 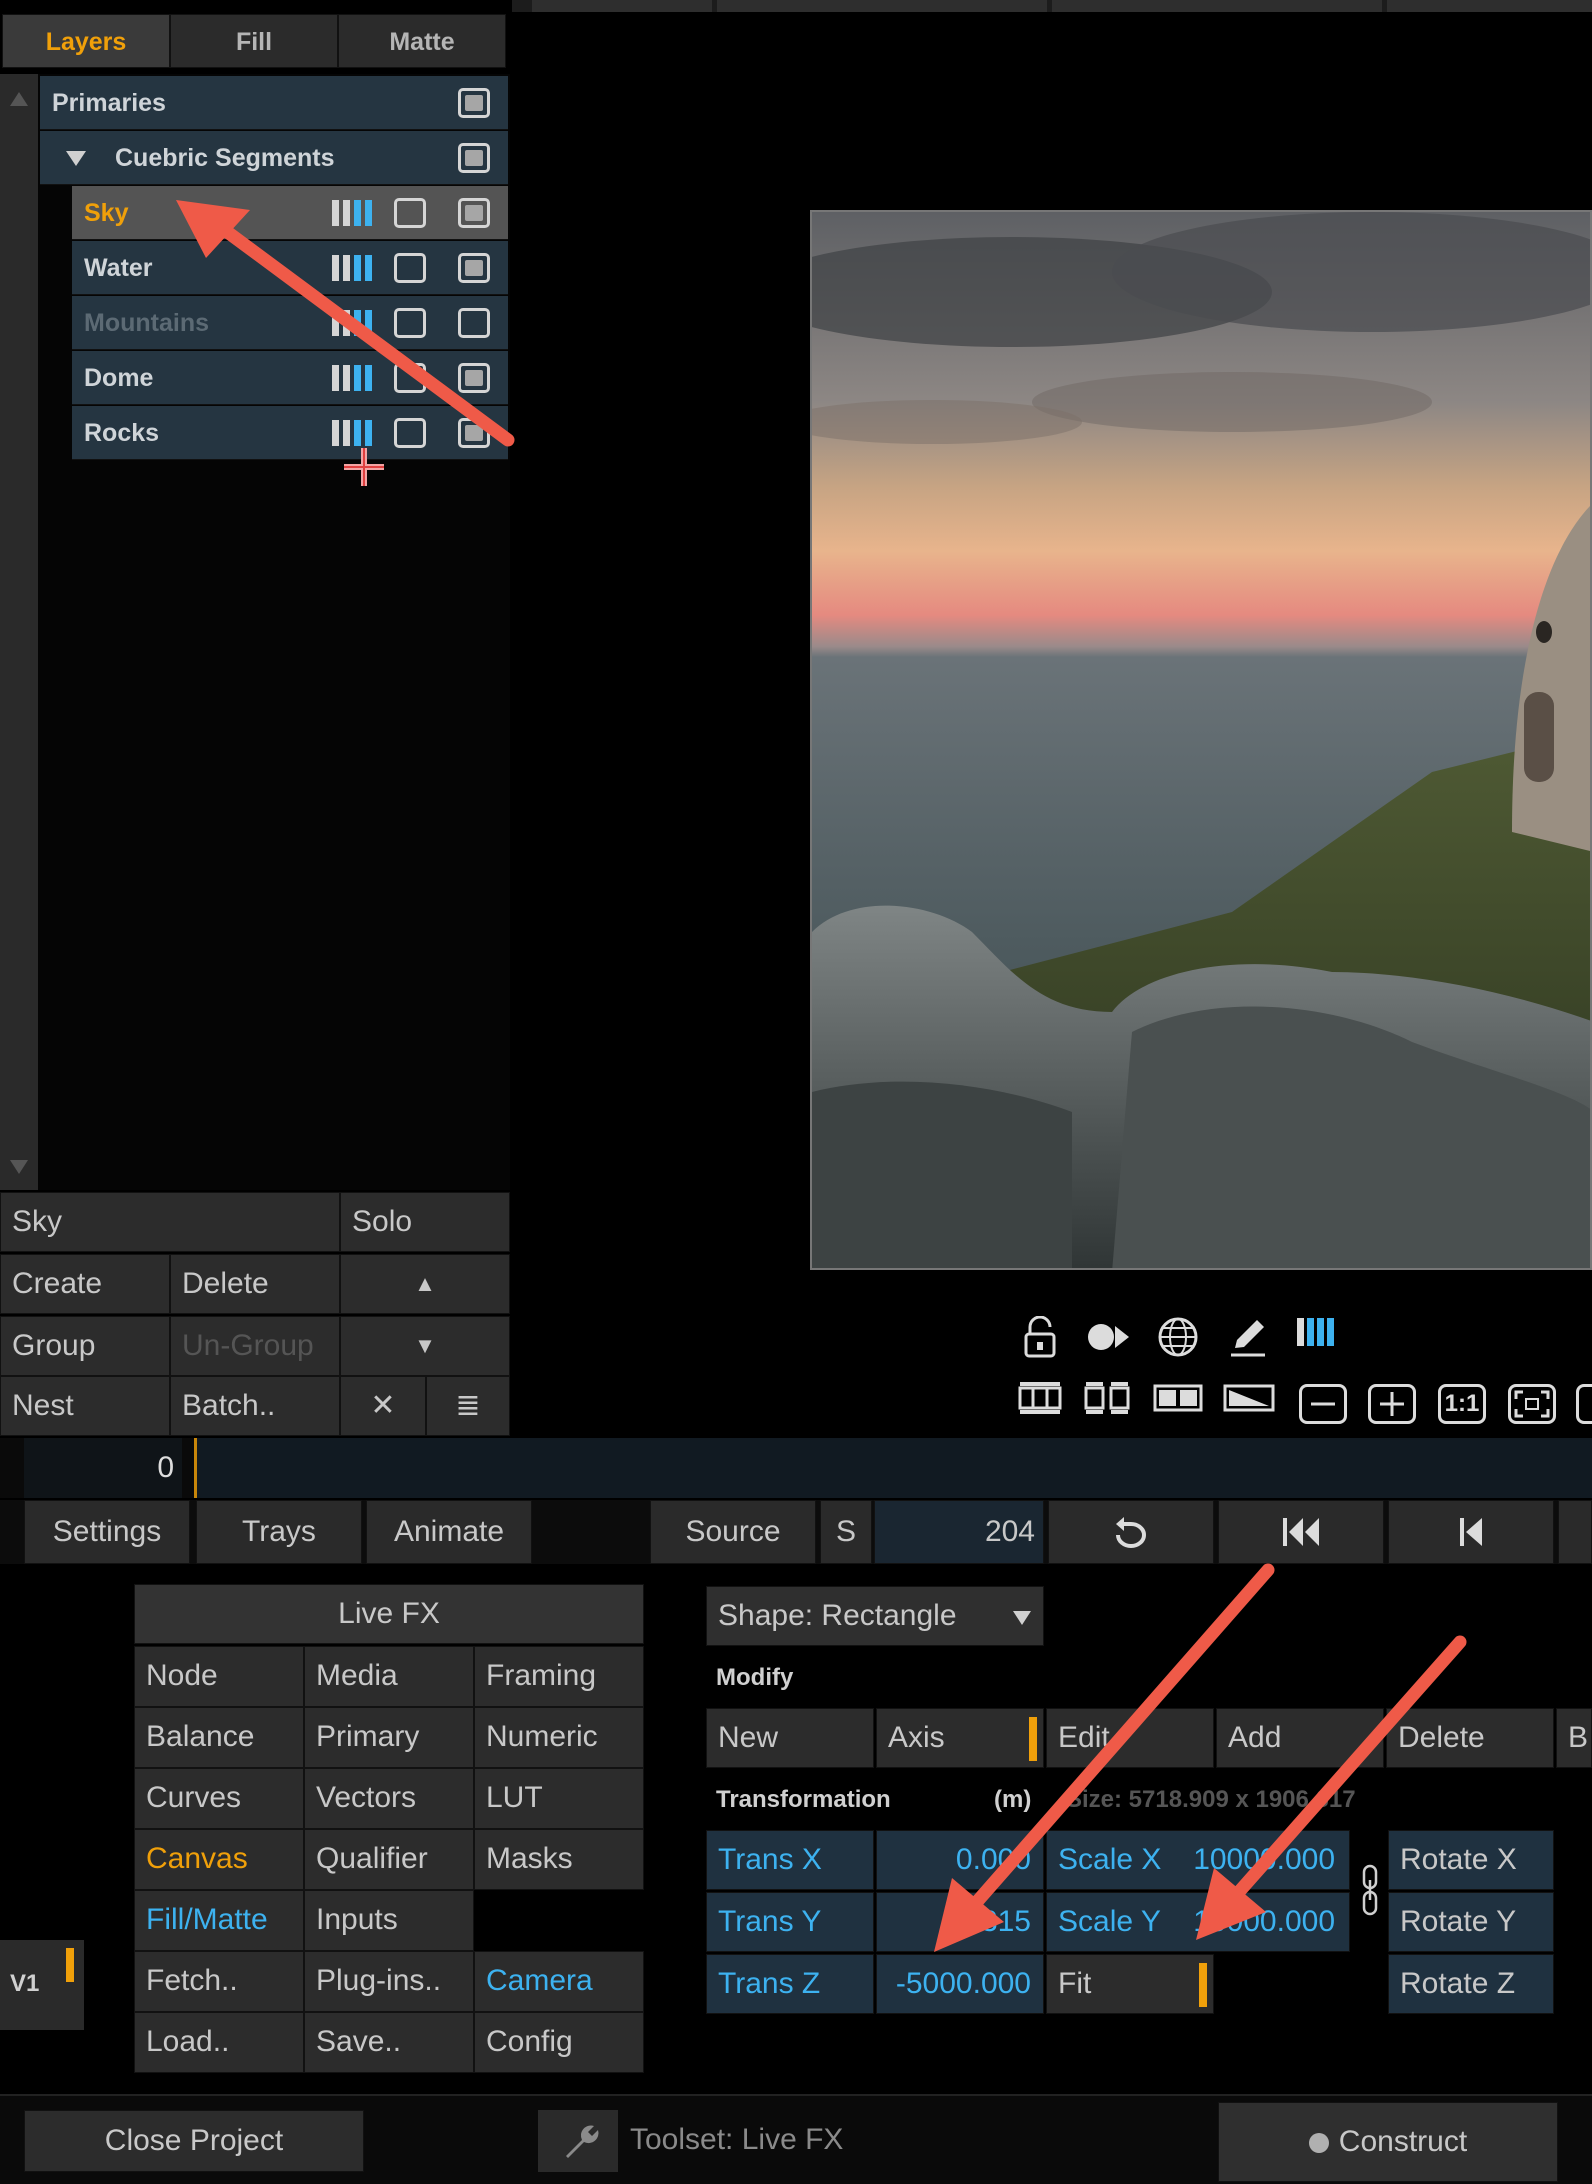 I want to click on close-project-button: Close Project, so click(x=194, y=2141).